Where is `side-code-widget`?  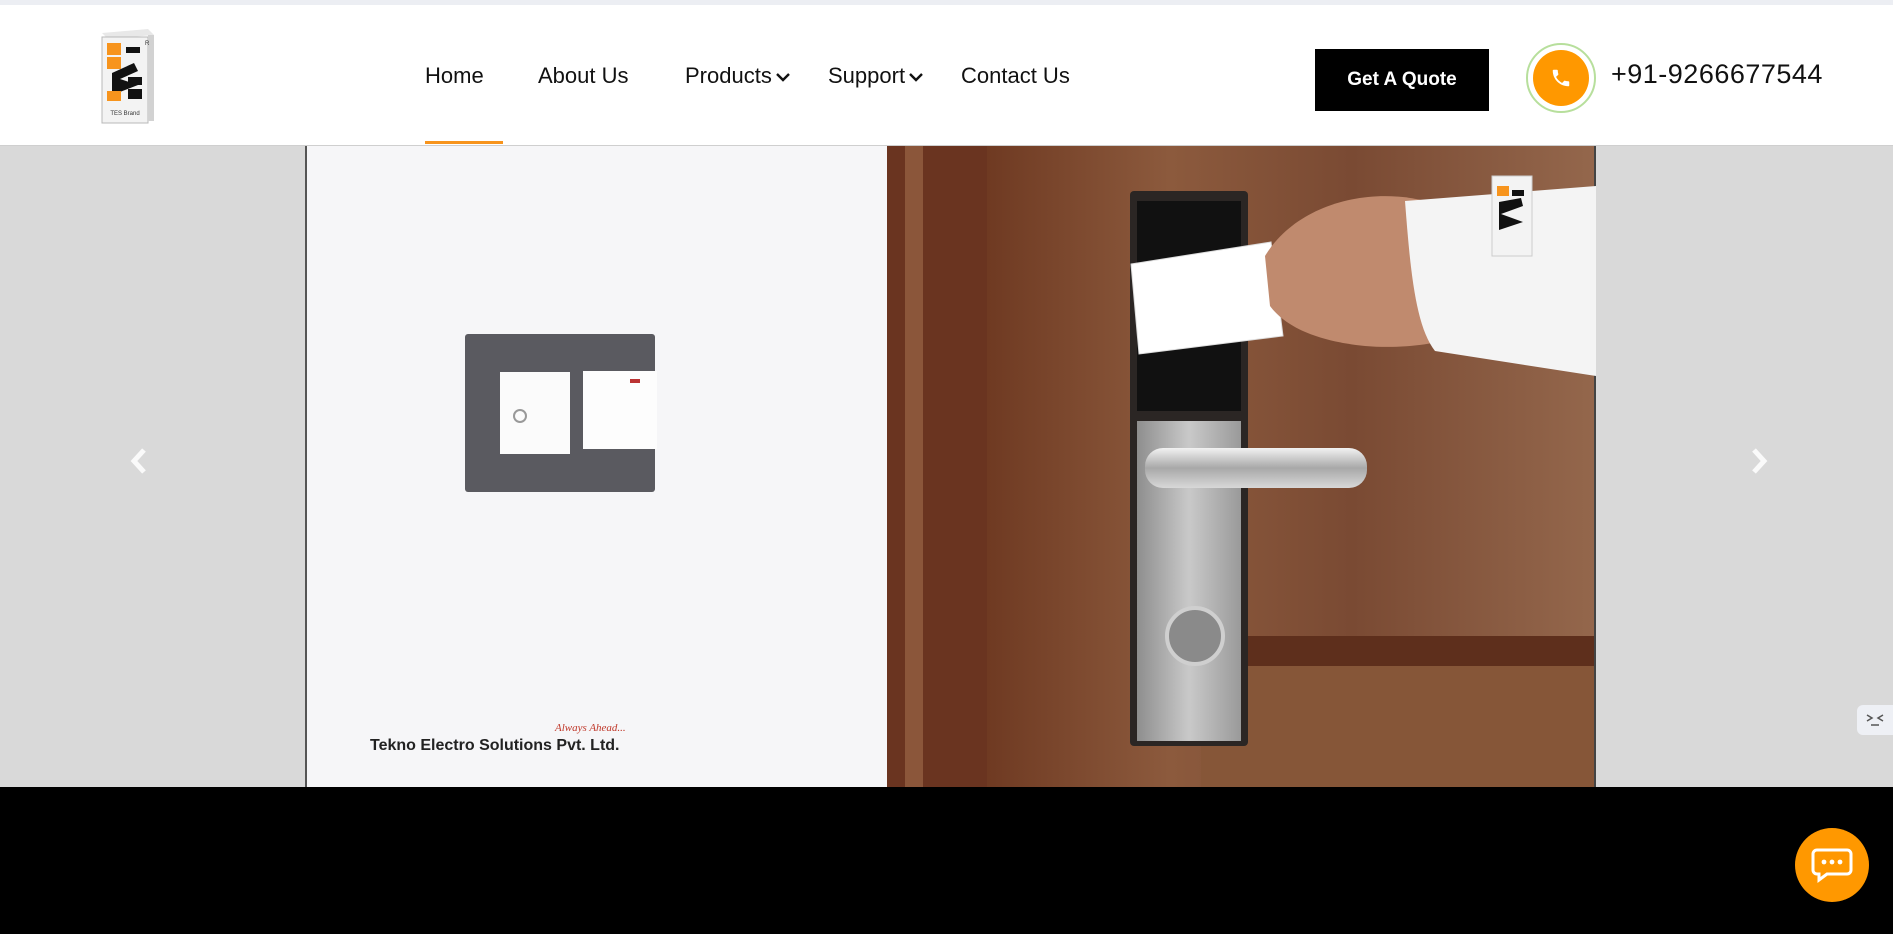 side-code-widget is located at coordinates (1875, 720).